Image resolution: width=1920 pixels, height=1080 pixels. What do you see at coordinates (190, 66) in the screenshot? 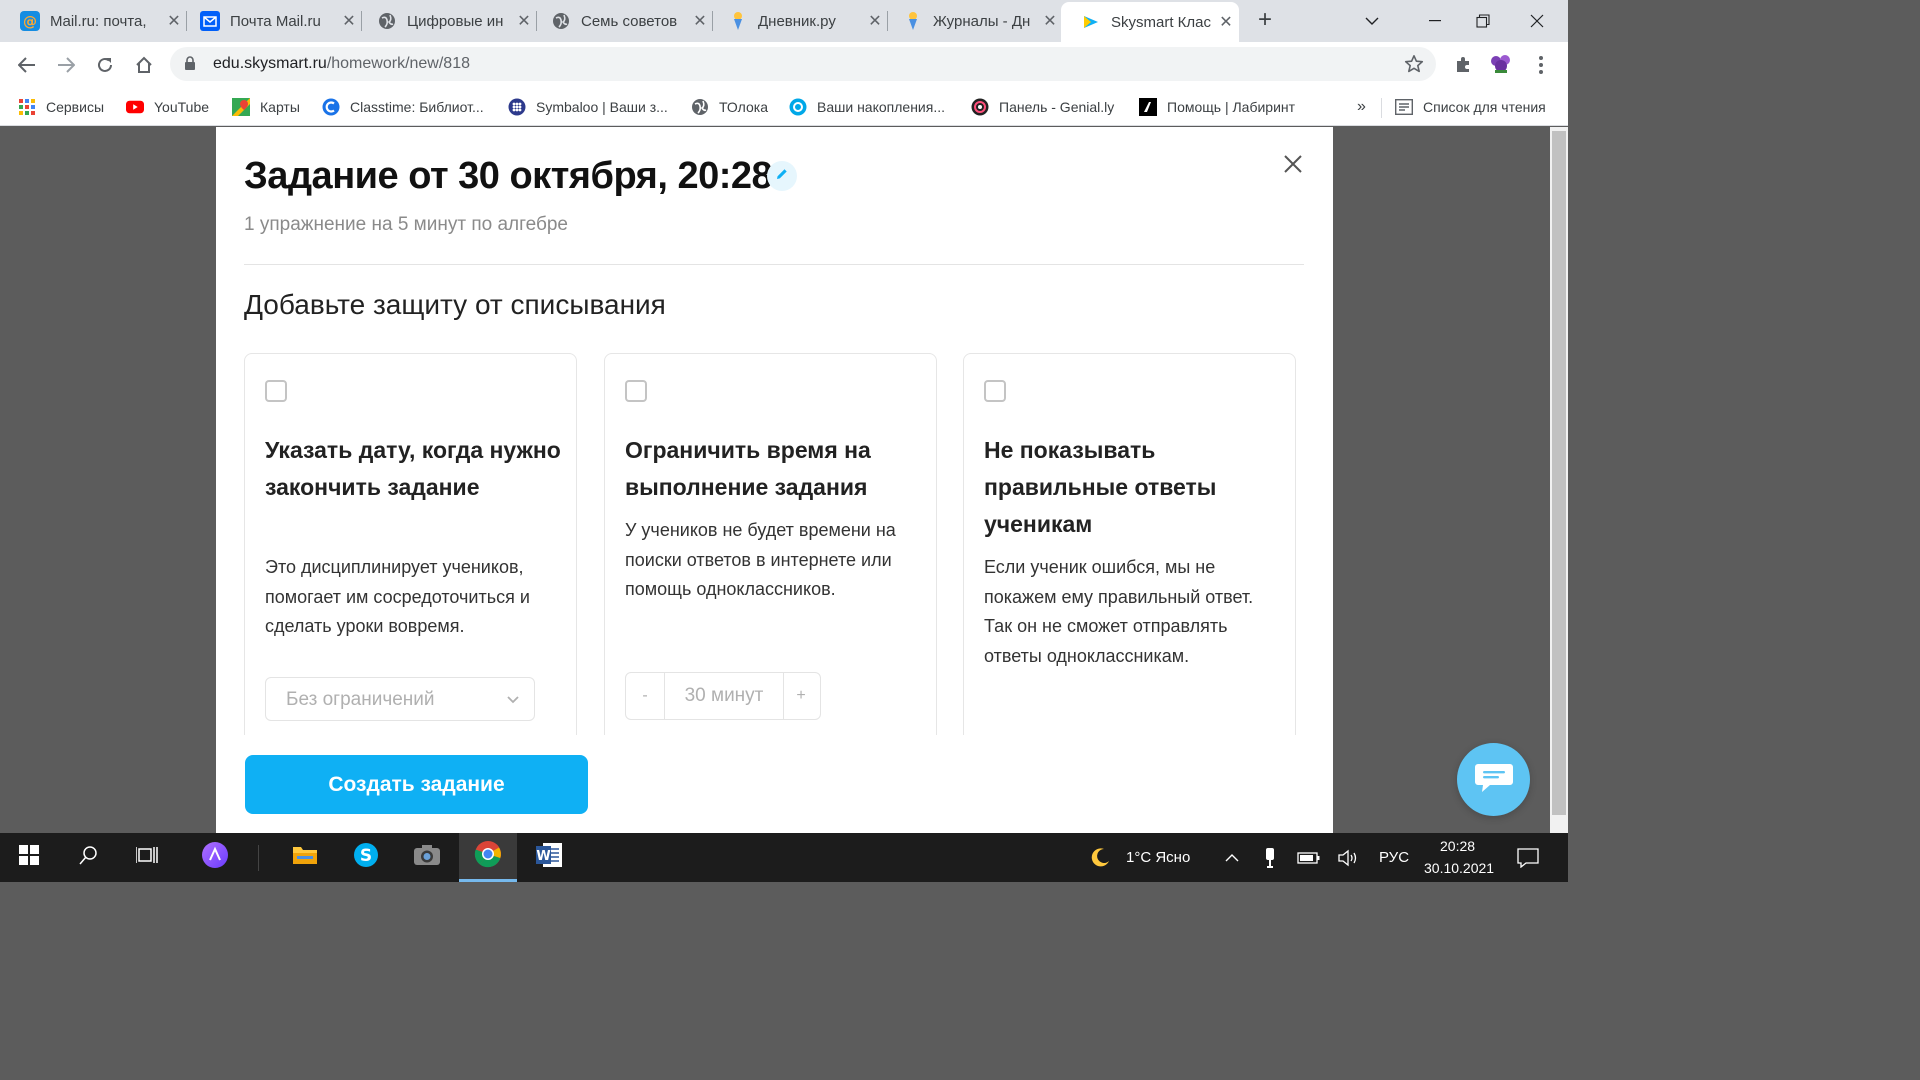
I see `lock-icon` at bounding box center [190, 66].